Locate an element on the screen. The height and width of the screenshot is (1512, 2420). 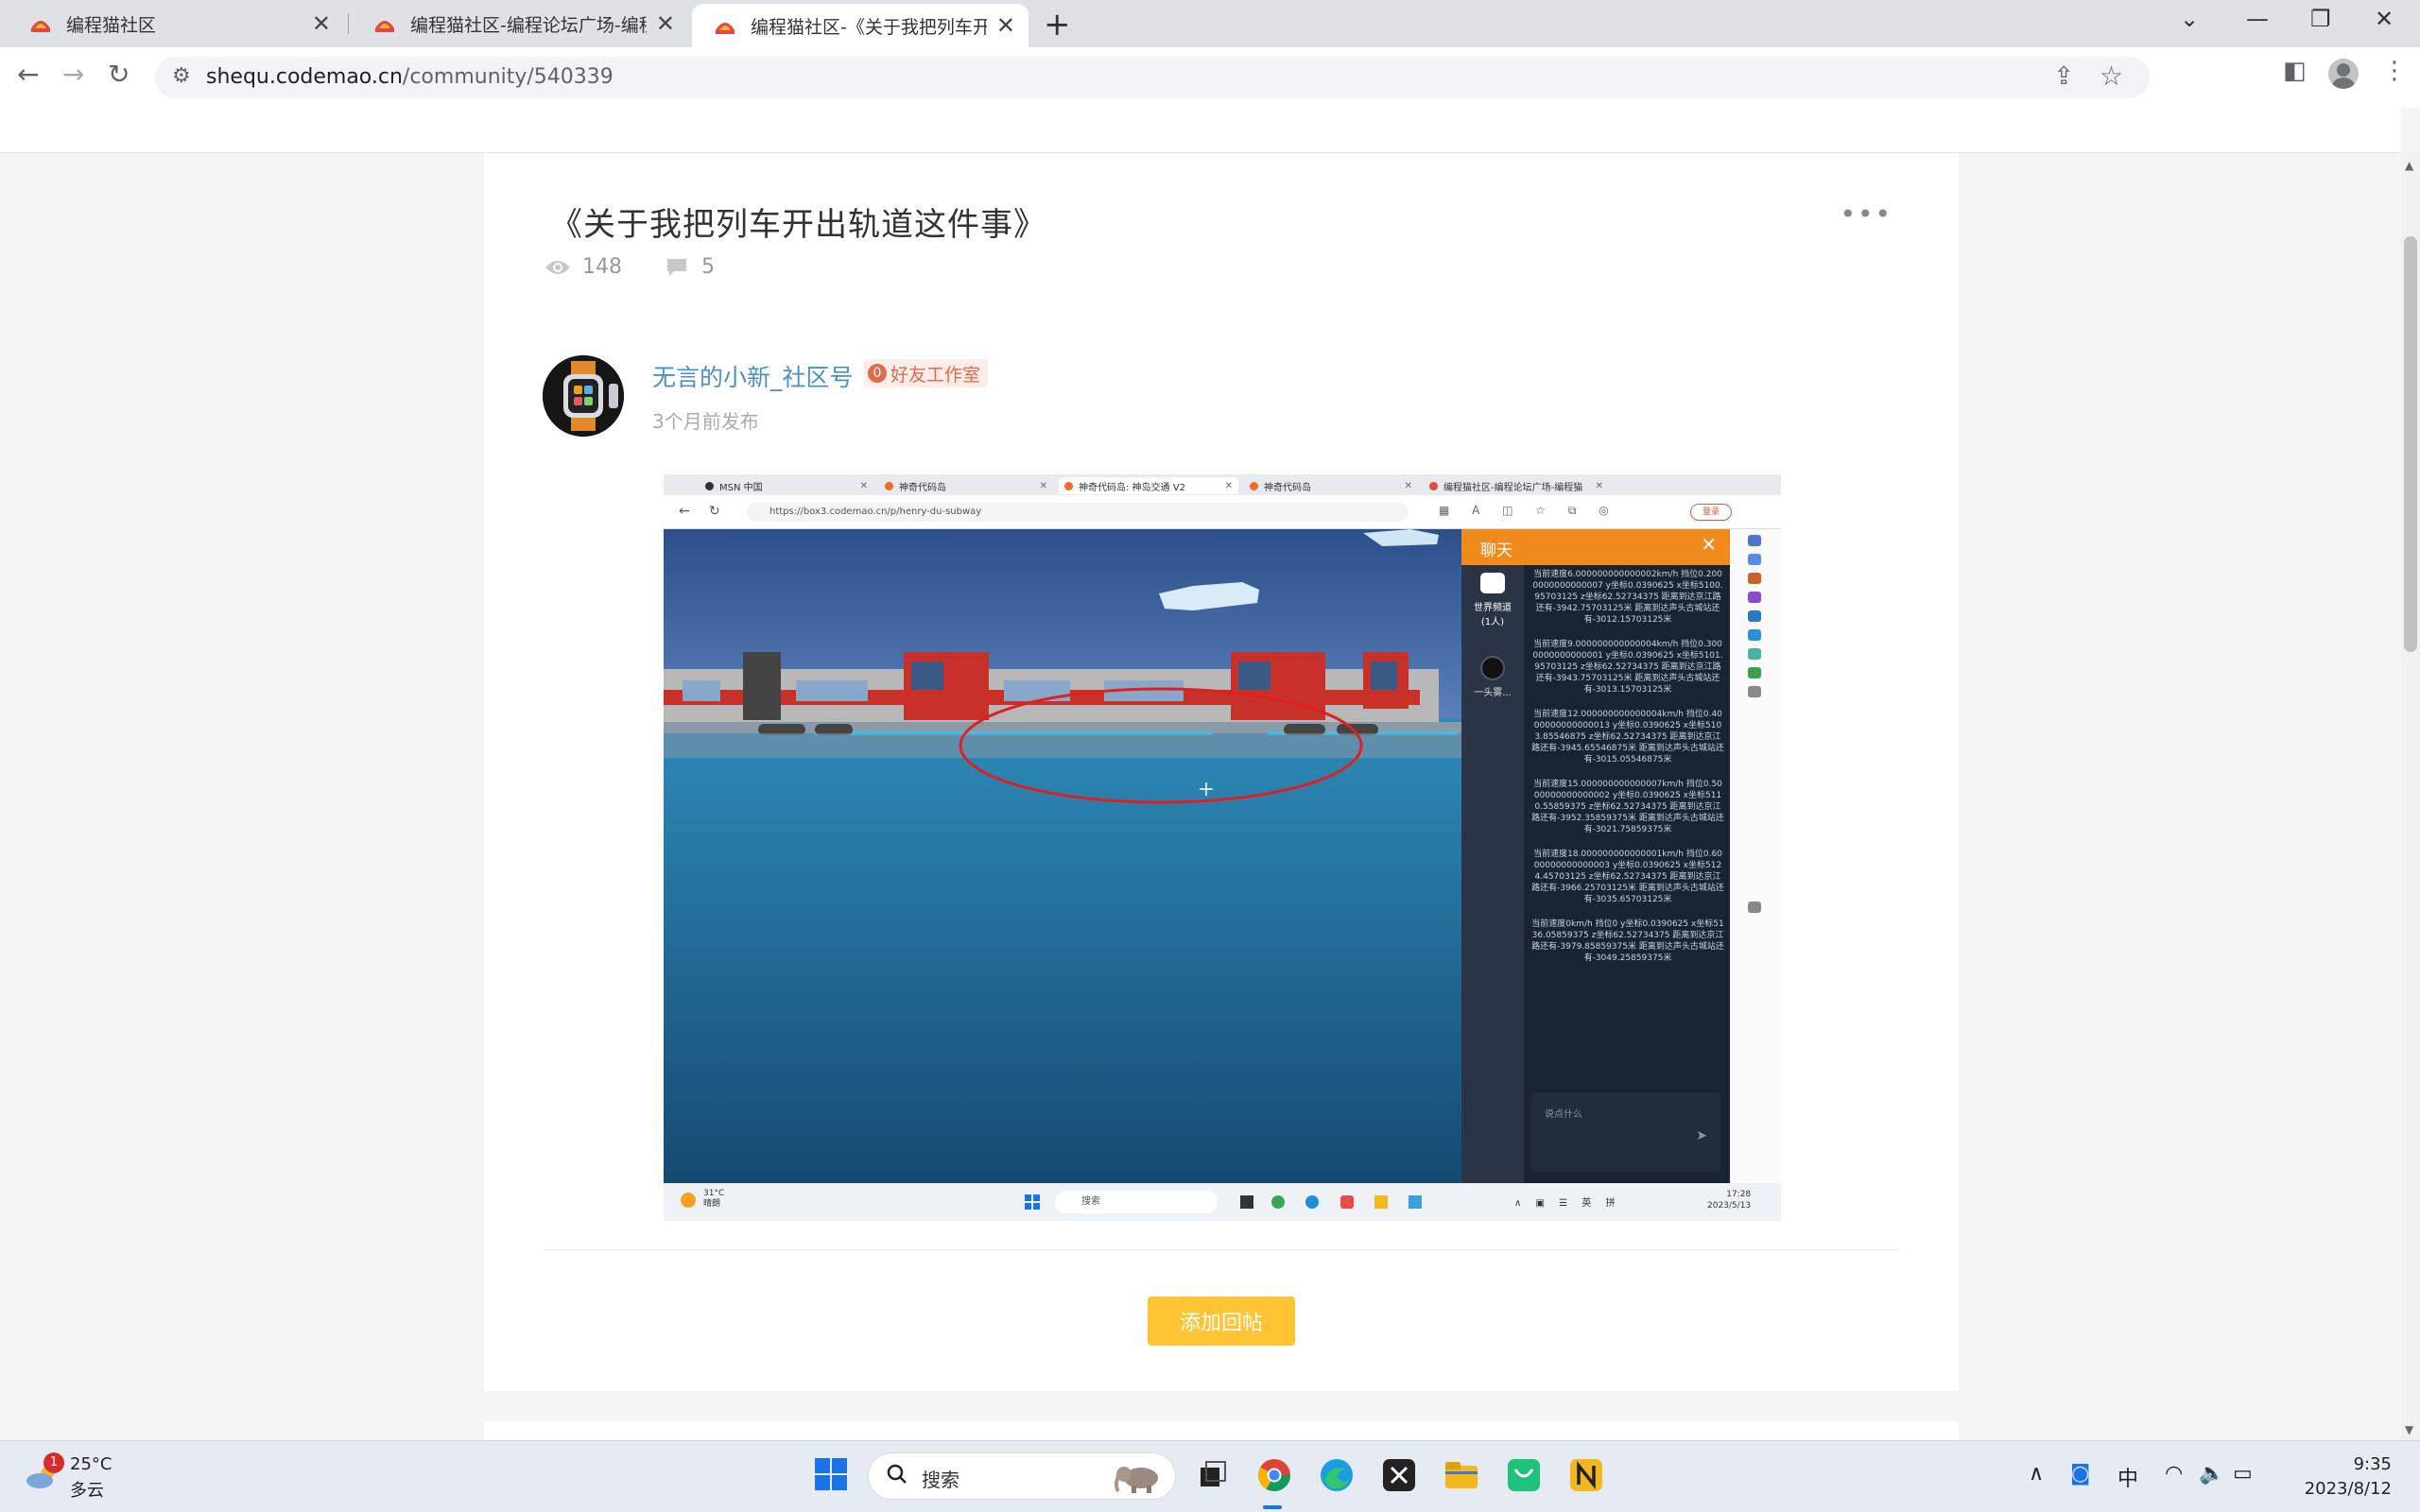
tray-overflow-chevron-icon: ∧ is located at coordinates (2036, 1474).